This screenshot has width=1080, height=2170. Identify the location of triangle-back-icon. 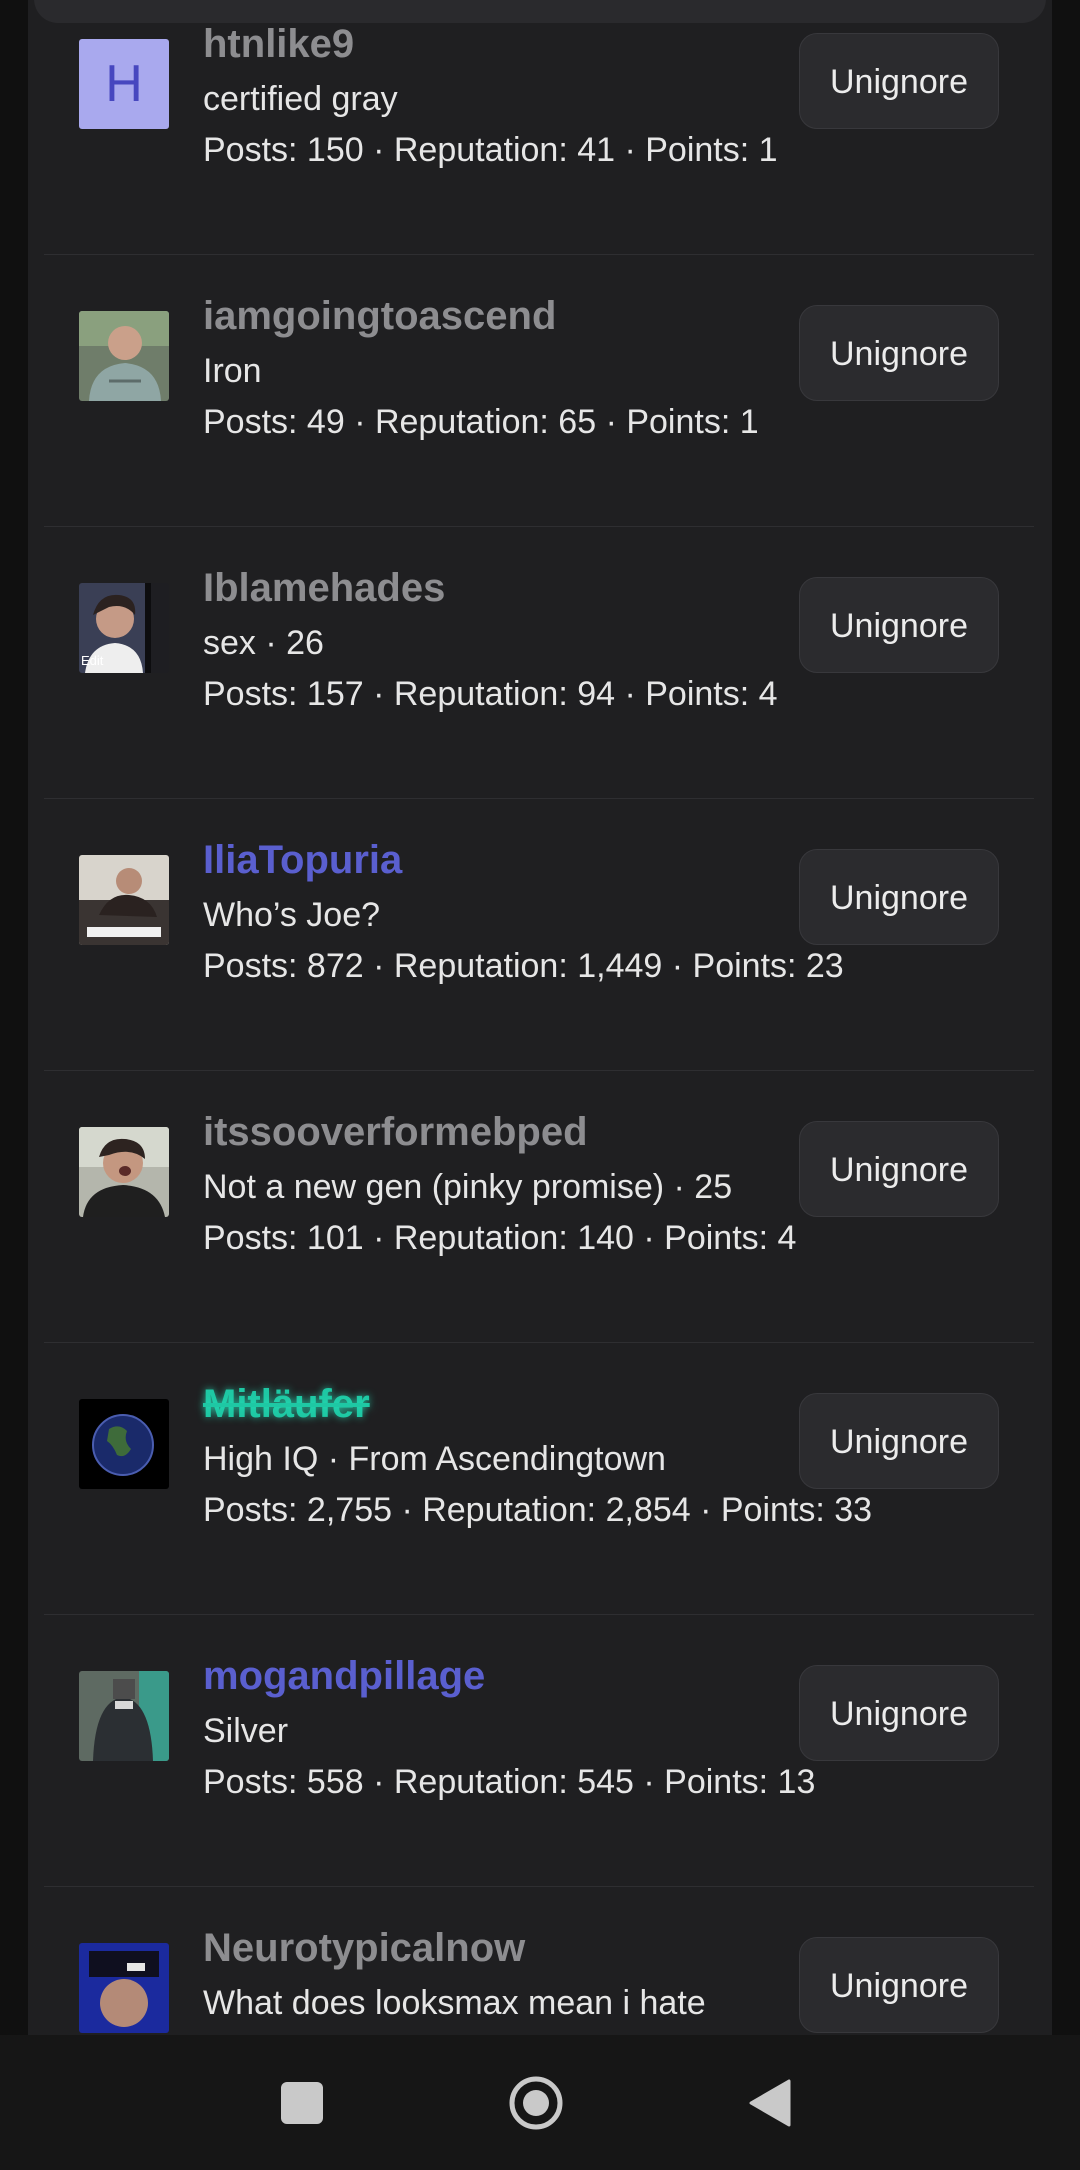
(770, 2103).